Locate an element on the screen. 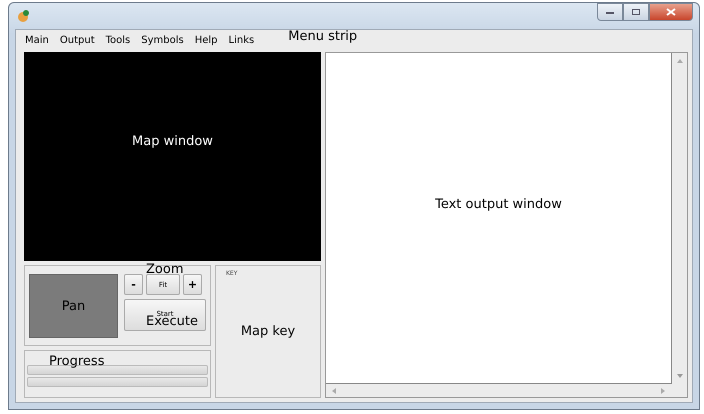 This screenshot has width=704, height=414. annotation-label: Text output window is located at coordinates (498, 204).